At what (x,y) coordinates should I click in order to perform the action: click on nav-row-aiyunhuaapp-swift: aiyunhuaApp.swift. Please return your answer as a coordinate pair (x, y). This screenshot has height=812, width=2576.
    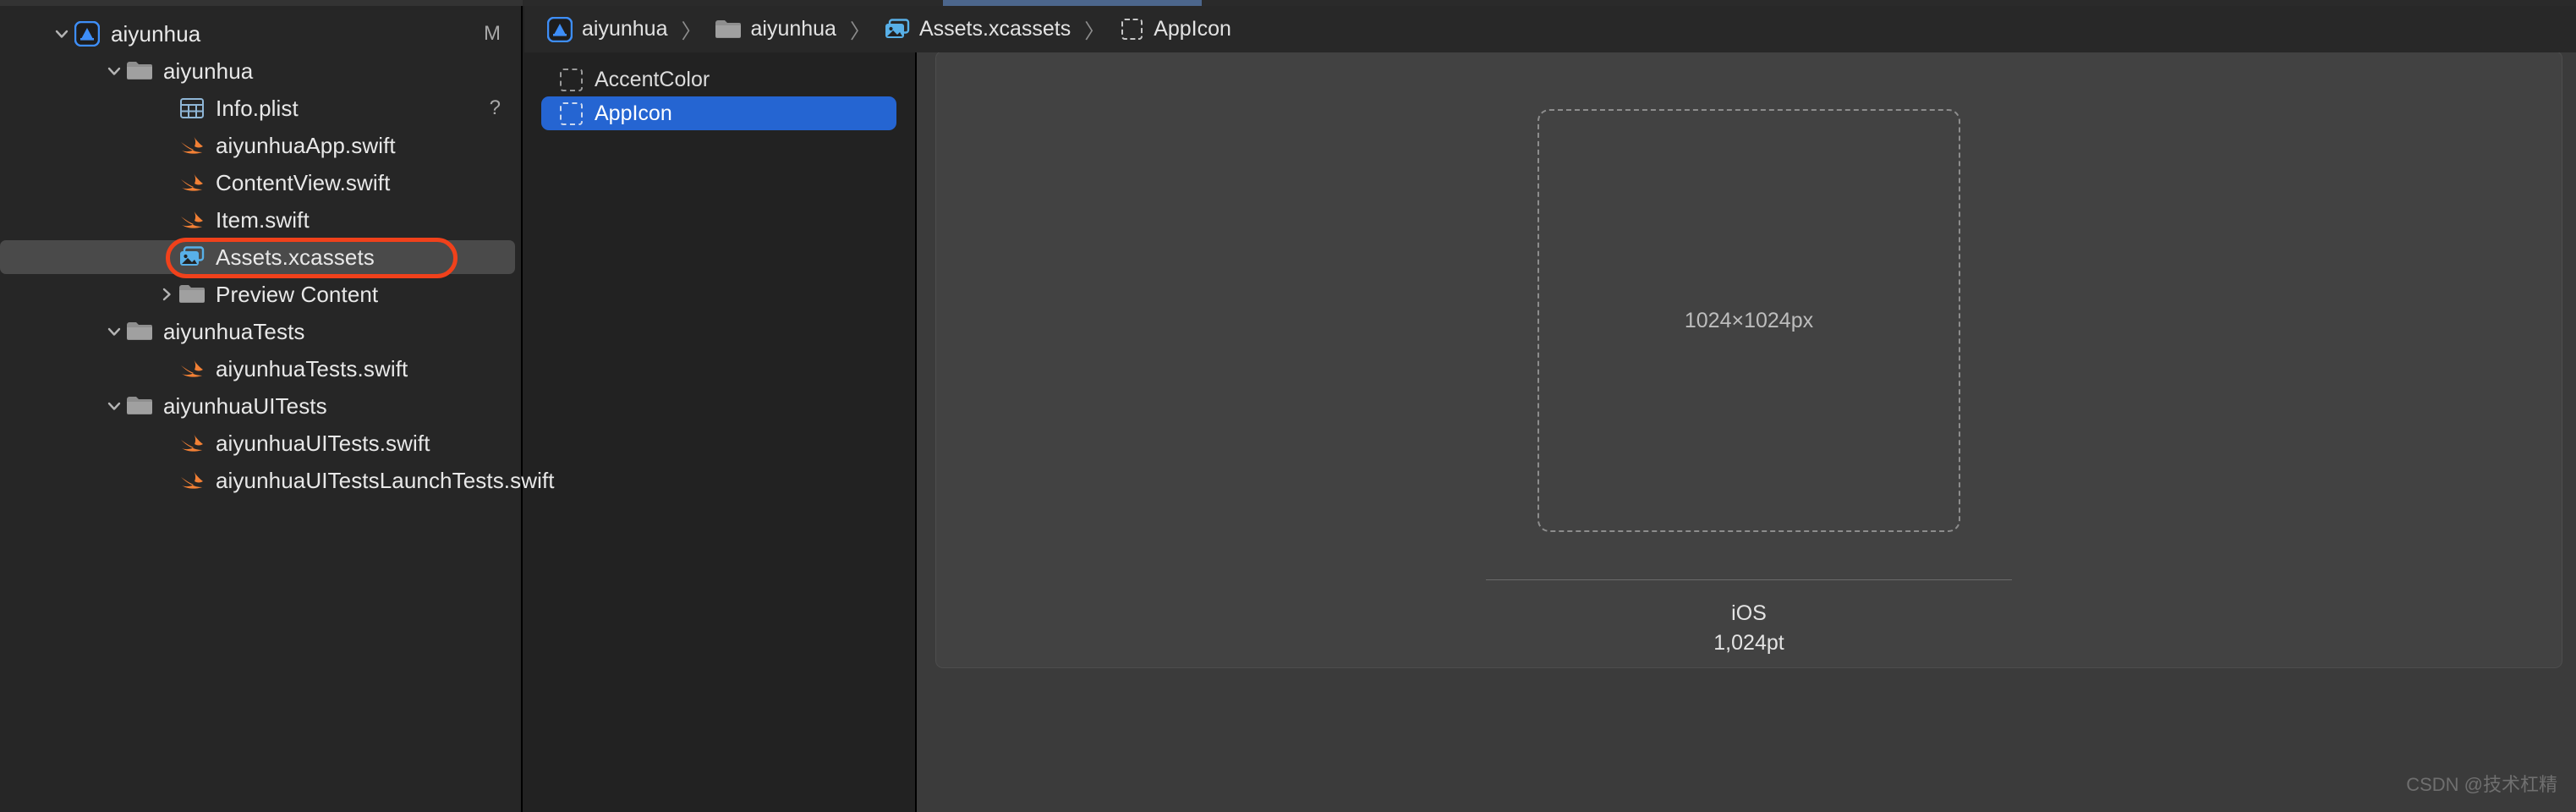
    Looking at the image, I should click on (260, 146).